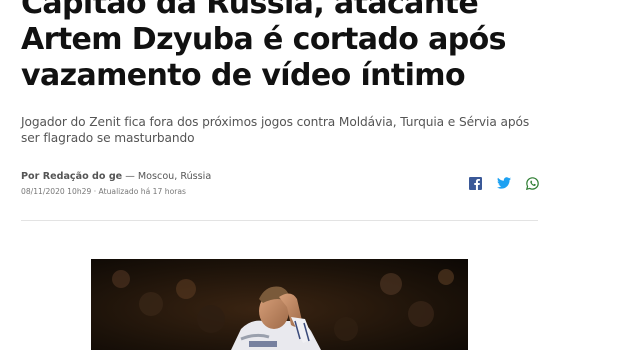  I want to click on section-divider, so click(279, 220).